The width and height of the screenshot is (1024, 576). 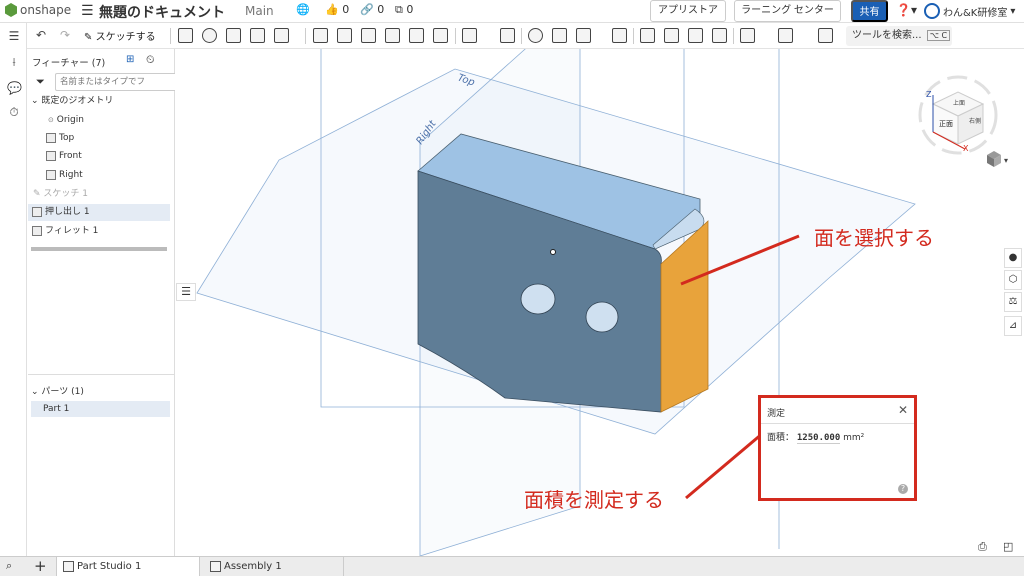 What do you see at coordinates (958, 115) in the screenshot?
I see `view-cube: 上面 正面 右側 Z X` at bounding box center [958, 115].